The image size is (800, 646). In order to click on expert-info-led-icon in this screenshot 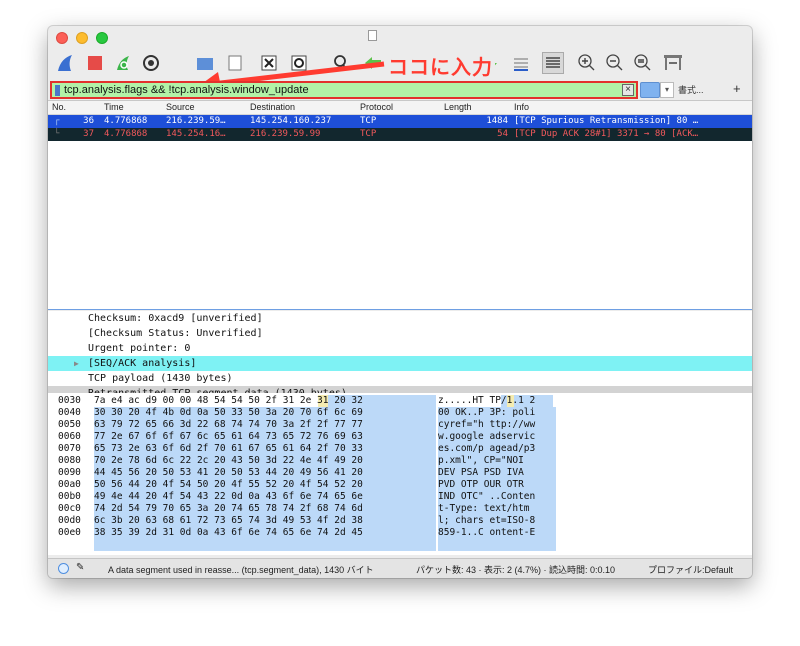, I will do `click(63, 568)`.